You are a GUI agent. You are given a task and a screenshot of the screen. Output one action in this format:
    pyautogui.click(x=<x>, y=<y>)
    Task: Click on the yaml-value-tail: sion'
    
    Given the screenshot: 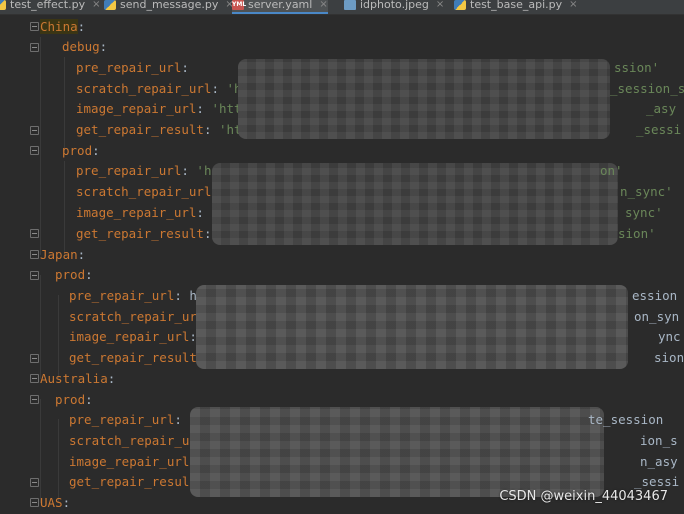 What is the action you would take?
    pyautogui.click(x=637, y=233)
    